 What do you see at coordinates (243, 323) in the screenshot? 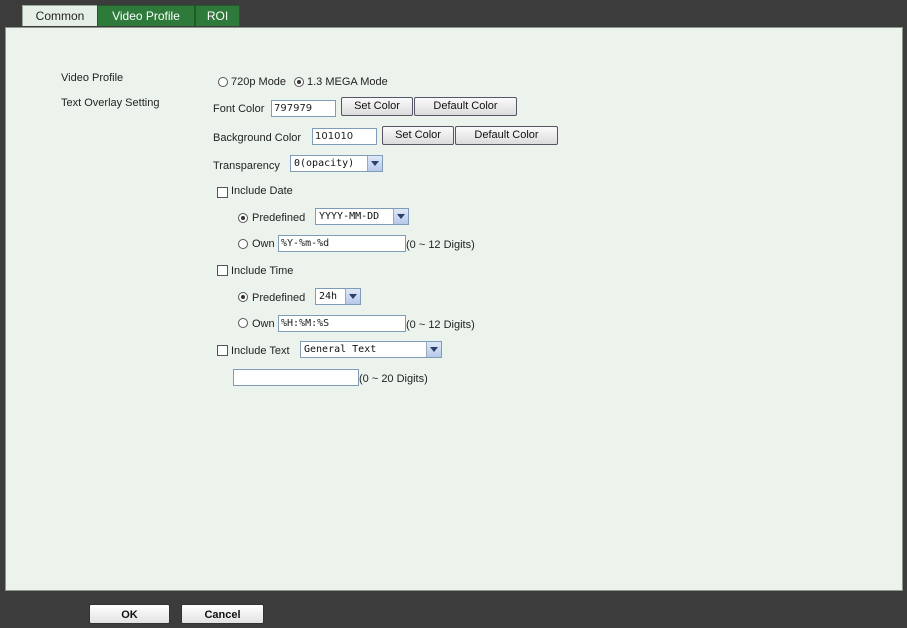
I see `time-own-radio` at bounding box center [243, 323].